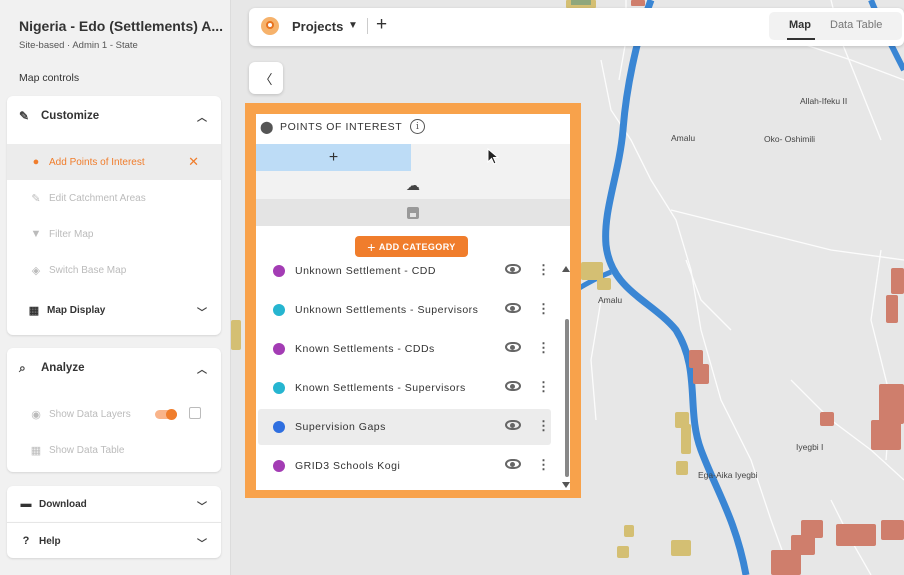 The image size is (904, 575). Describe the element at coordinates (78, 45) in the screenshot. I see `project-subtitle: Site-based · Admin 1 - State` at that location.